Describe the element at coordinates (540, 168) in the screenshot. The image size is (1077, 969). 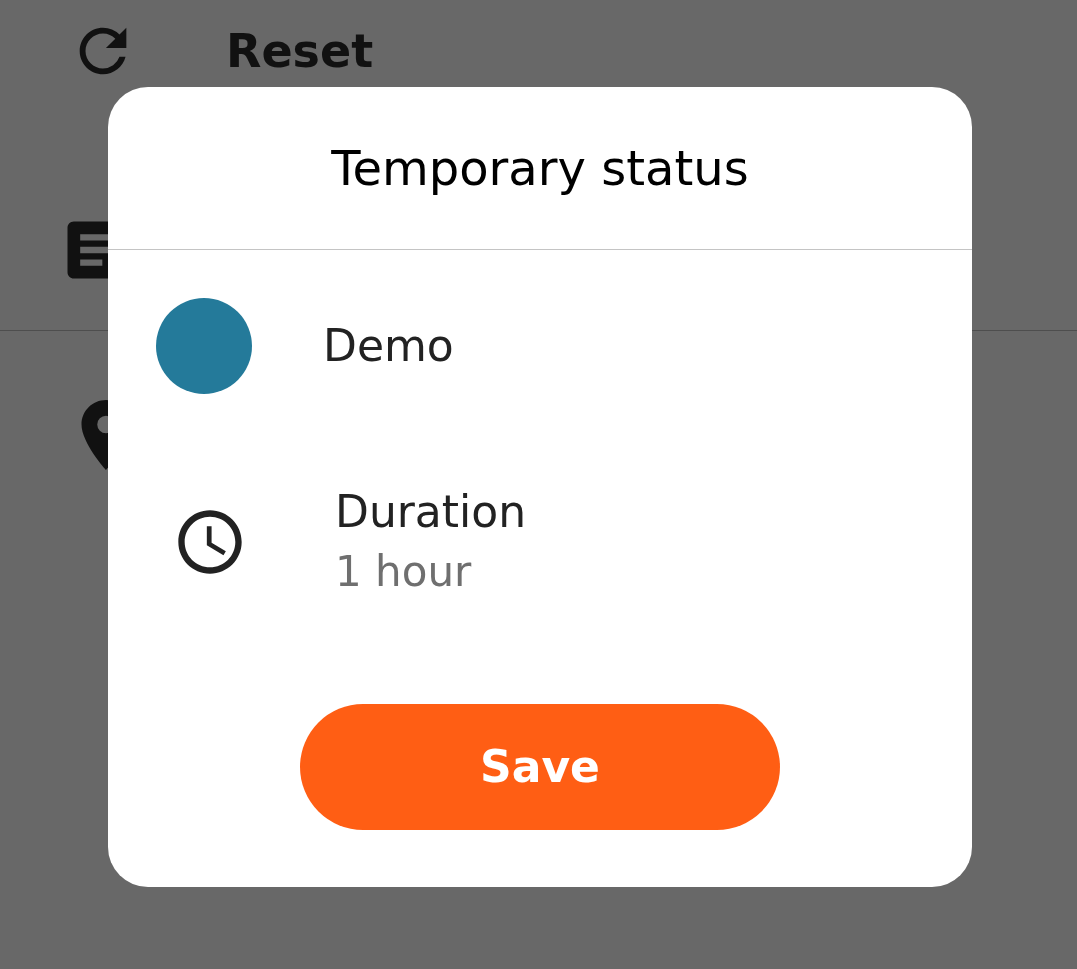
I see `dialog-title: Temporary status` at that location.